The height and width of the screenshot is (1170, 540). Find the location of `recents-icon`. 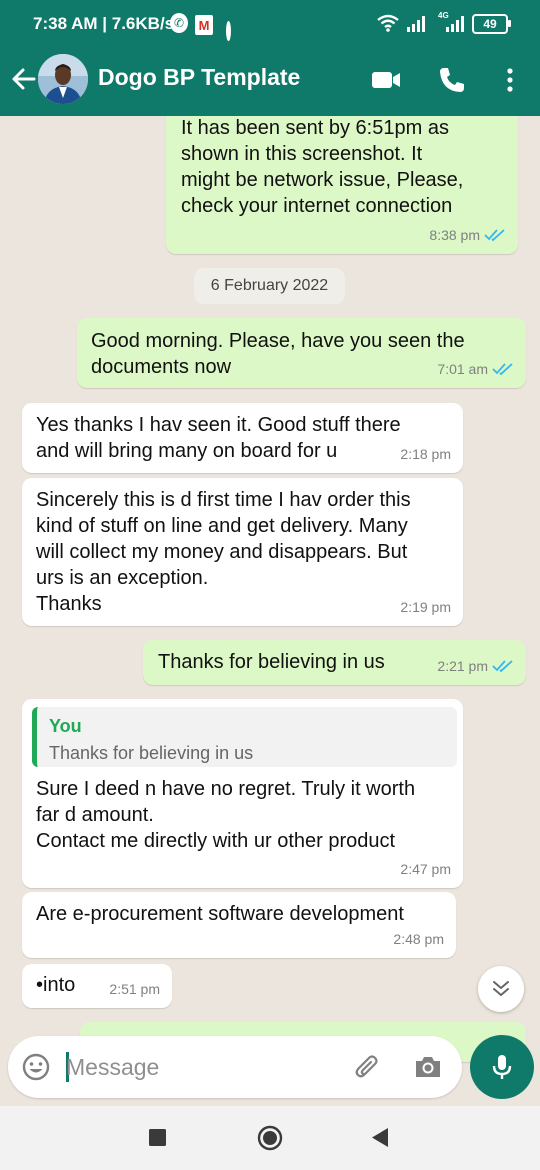

recents-icon is located at coordinates (157, 1137).